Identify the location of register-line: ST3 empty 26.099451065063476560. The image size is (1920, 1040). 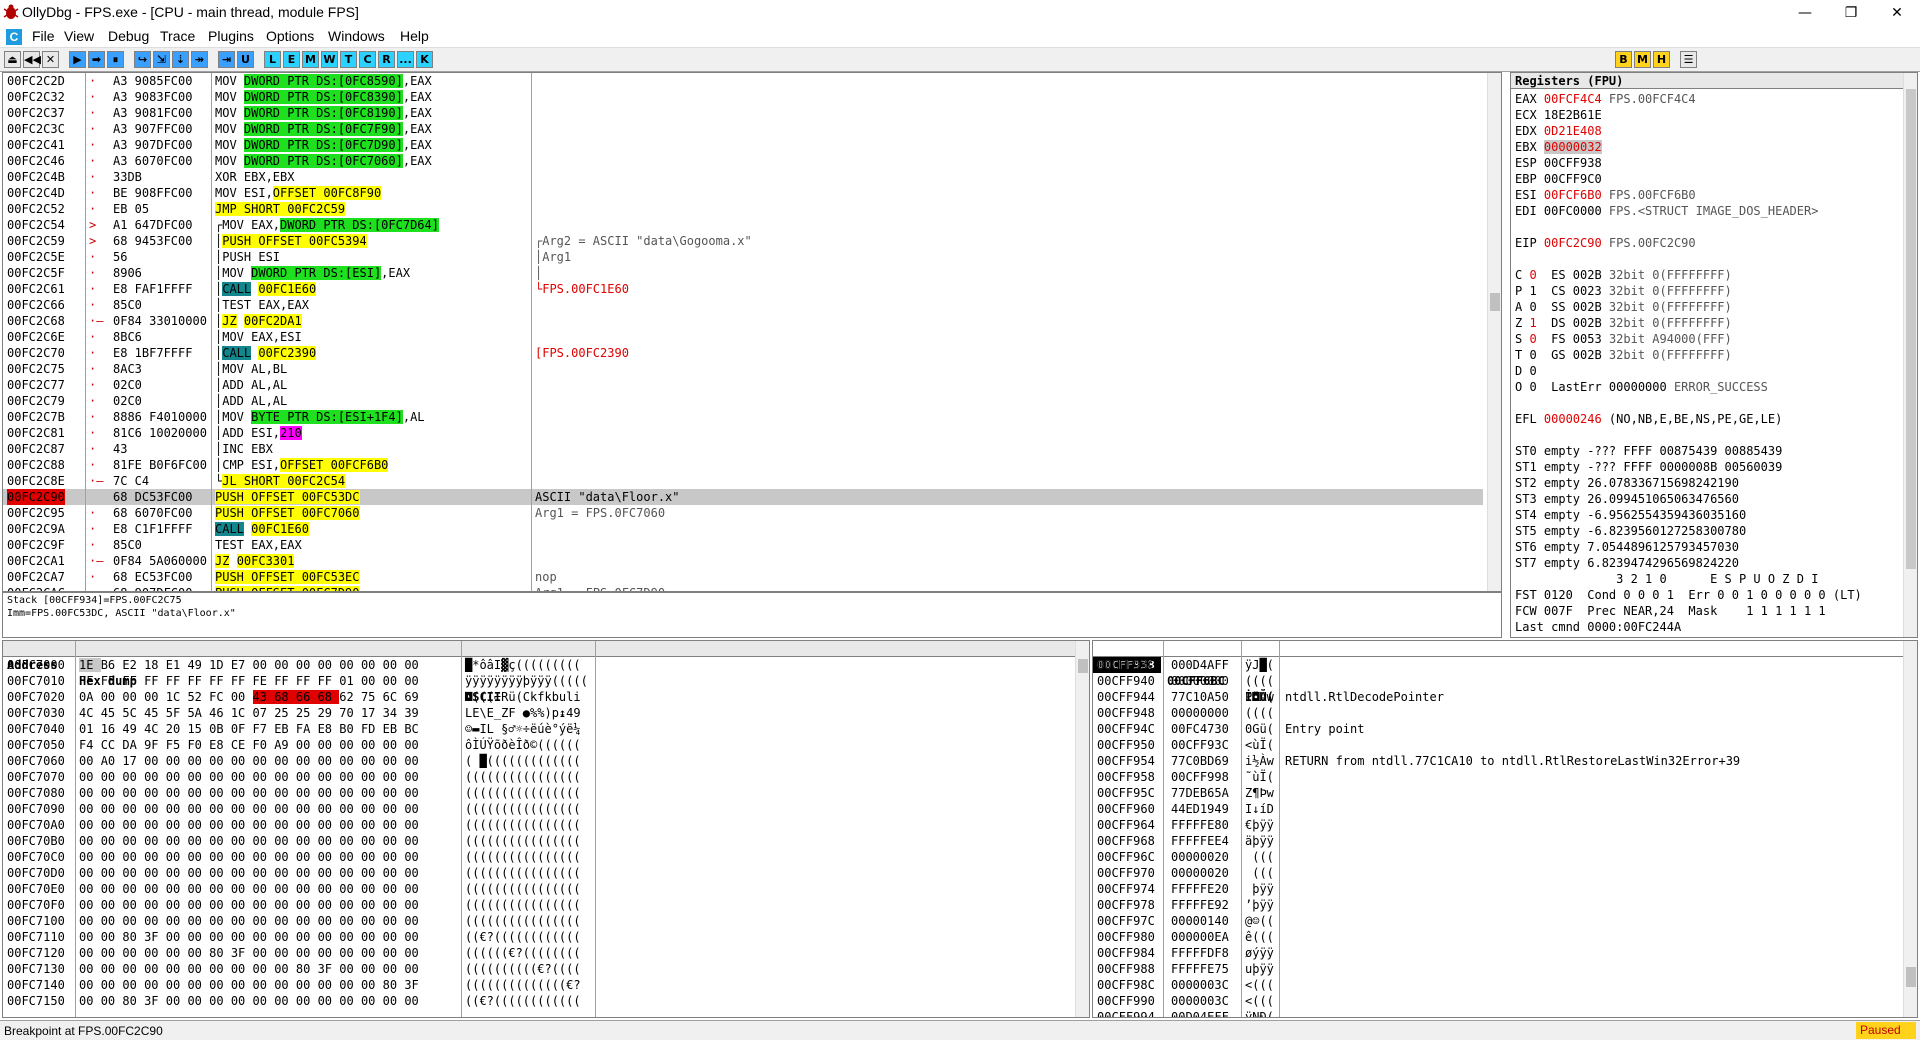
(1627, 499).